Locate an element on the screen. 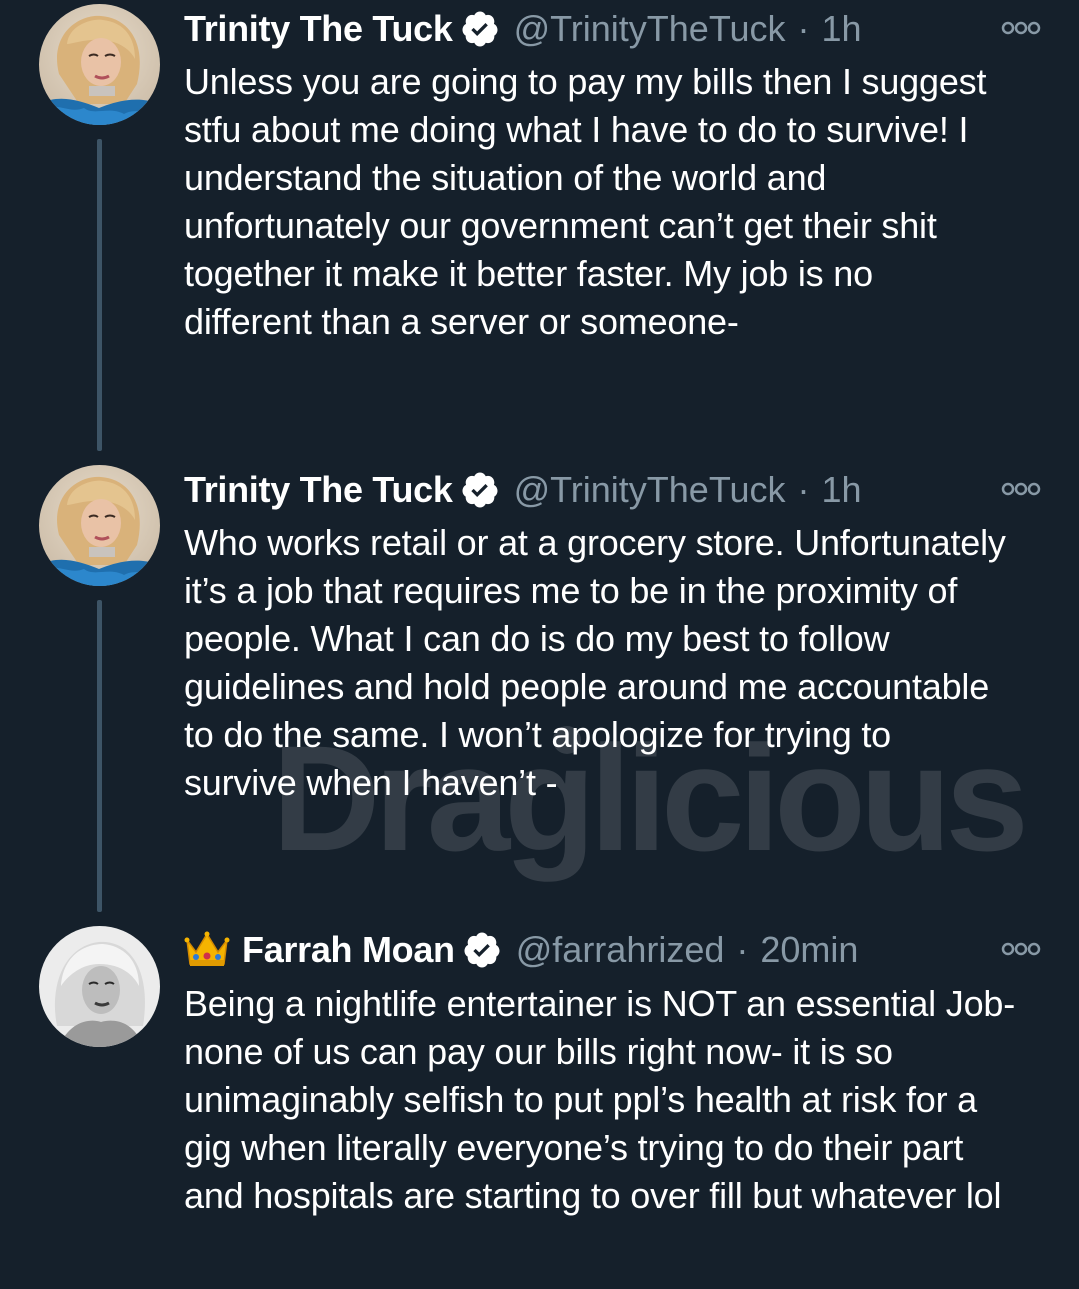 The image size is (1079, 1289). crown-emoji is located at coordinates (207, 950).